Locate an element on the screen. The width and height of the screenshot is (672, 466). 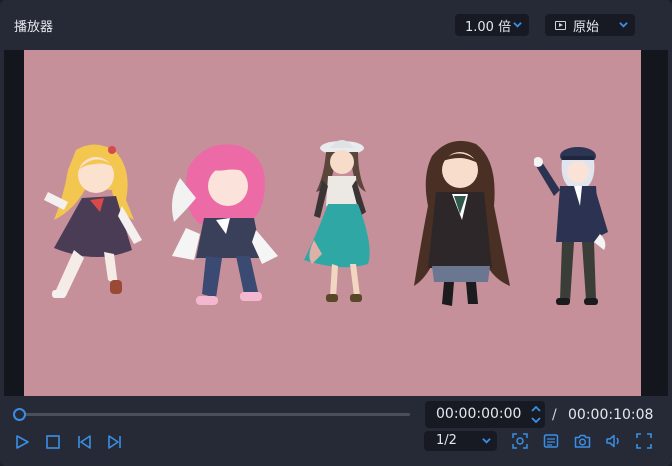
title-bar: 播放器 1.00 倍 原始 is located at coordinates (336, 25).